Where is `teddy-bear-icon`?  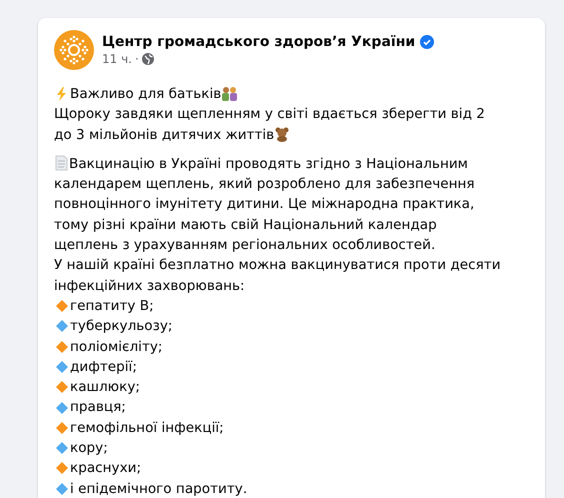
teddy-bear-icon is located at coordinates (282, 134).